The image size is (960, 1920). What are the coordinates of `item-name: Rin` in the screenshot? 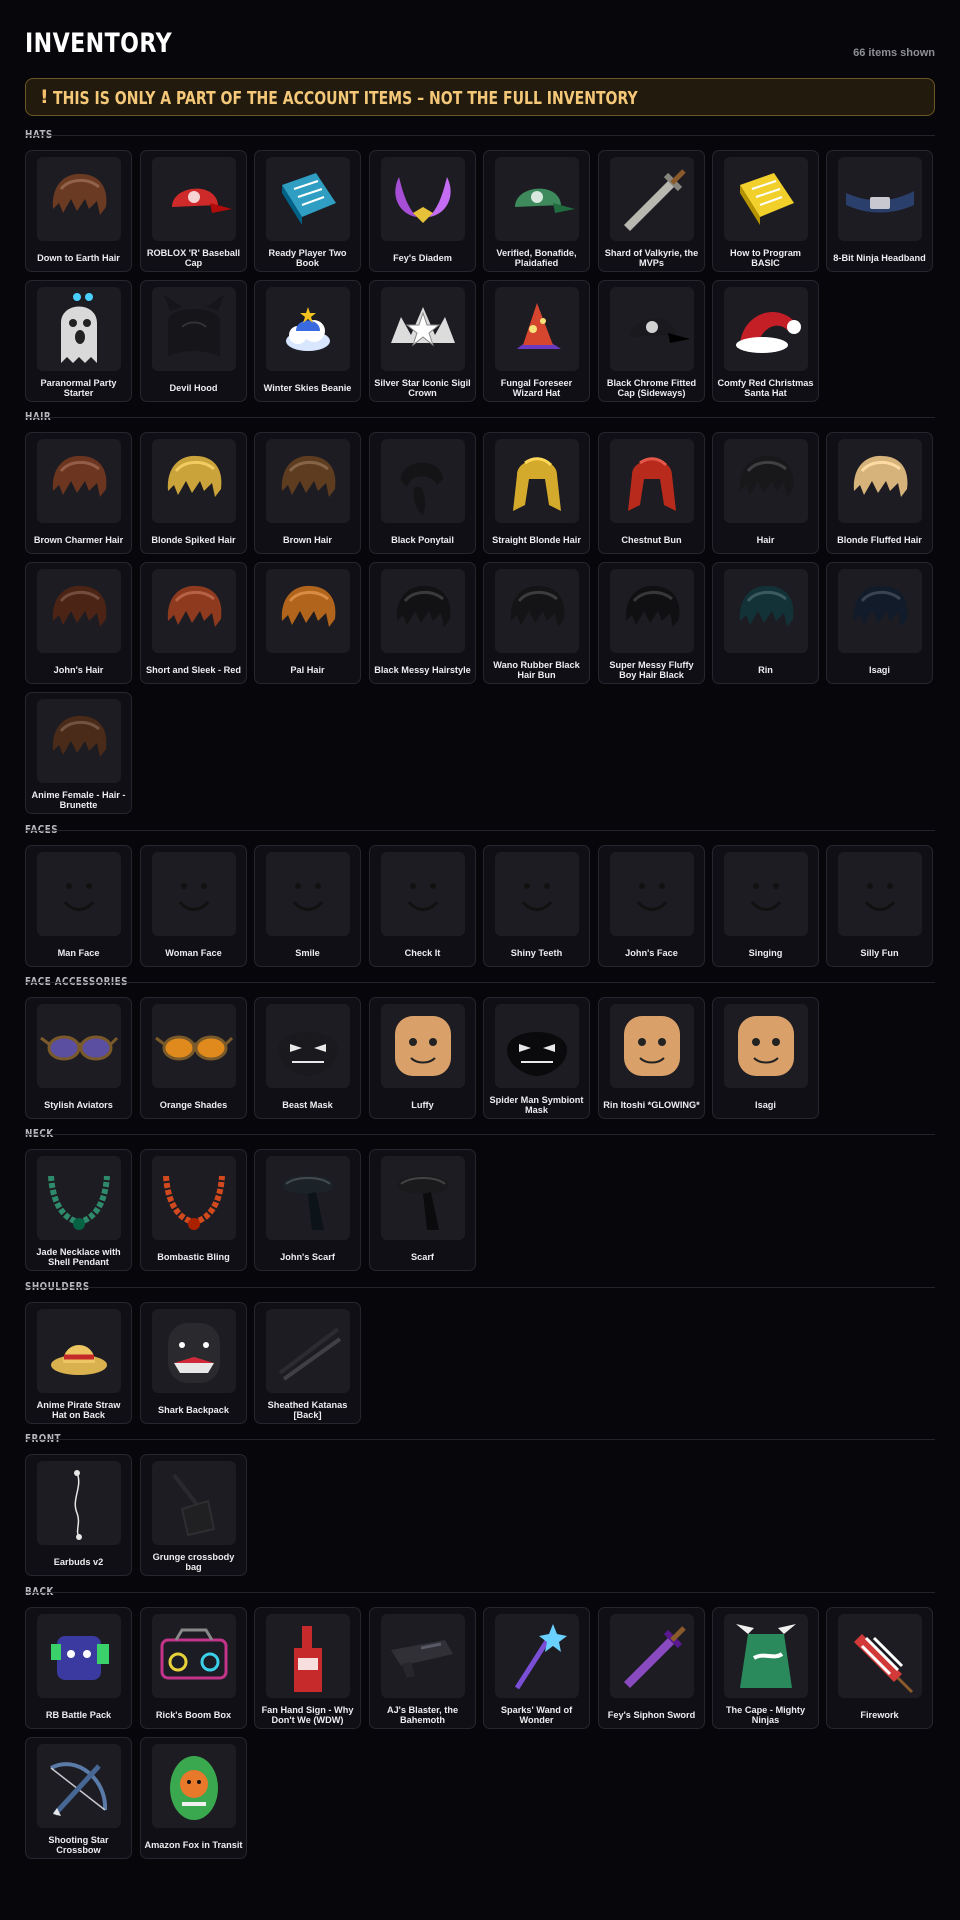 It's located at (765, 669).